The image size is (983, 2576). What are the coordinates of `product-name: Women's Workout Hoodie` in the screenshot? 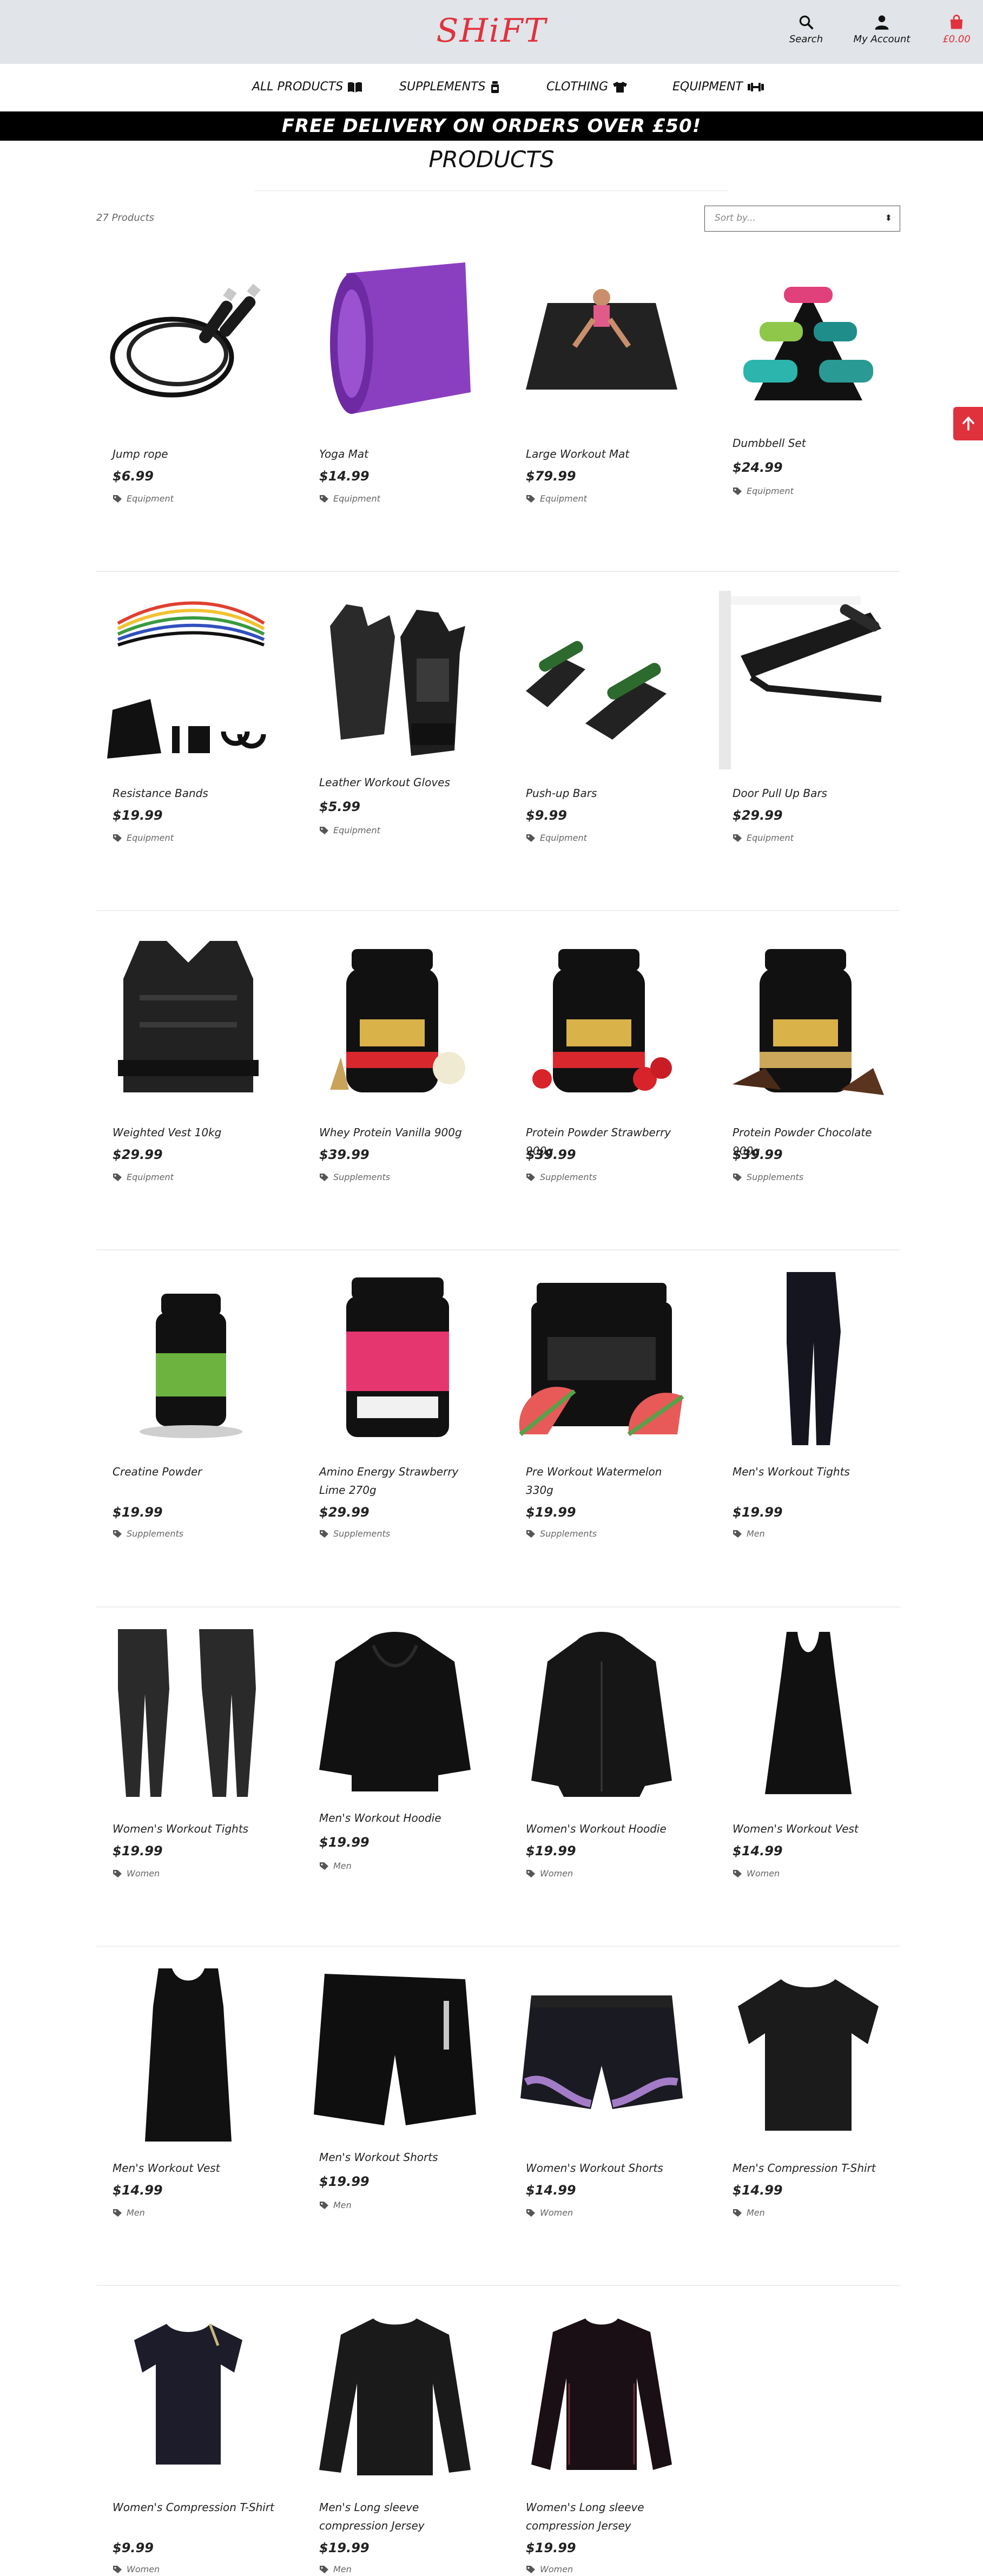 It's located at (607, 1829).